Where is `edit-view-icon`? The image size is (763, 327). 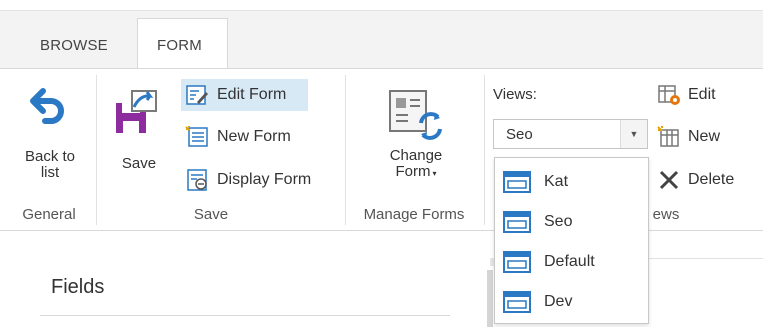
edit-view-icon is located at coordinates (669, 95).